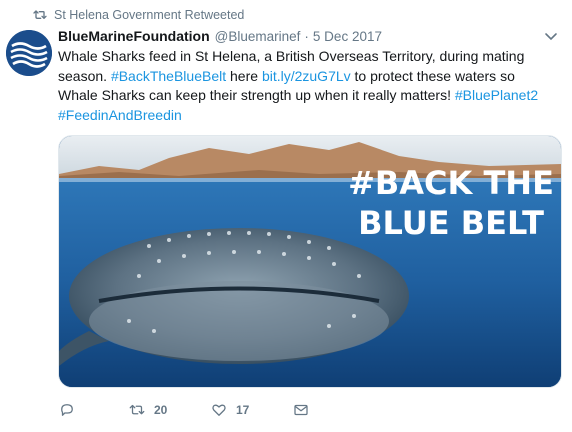  What do you see at coordinates (243, 410) in the screenshot?
I see `like-count: 17` at bounding box center [243, 410].